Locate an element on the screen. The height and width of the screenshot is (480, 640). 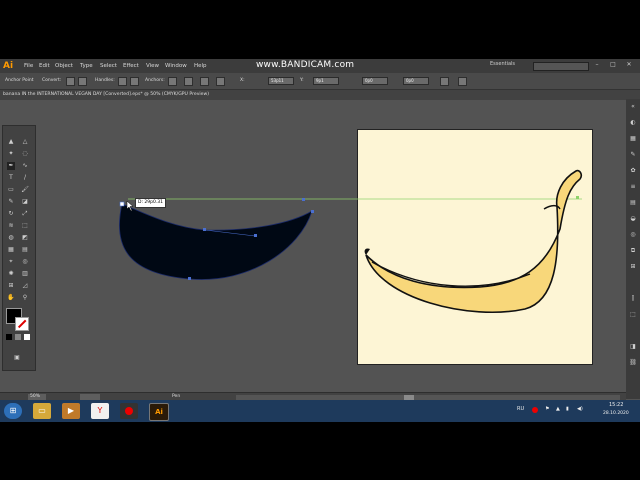
distance-tooltip: D: 29p0.31 is located at coordinates (151, 203).